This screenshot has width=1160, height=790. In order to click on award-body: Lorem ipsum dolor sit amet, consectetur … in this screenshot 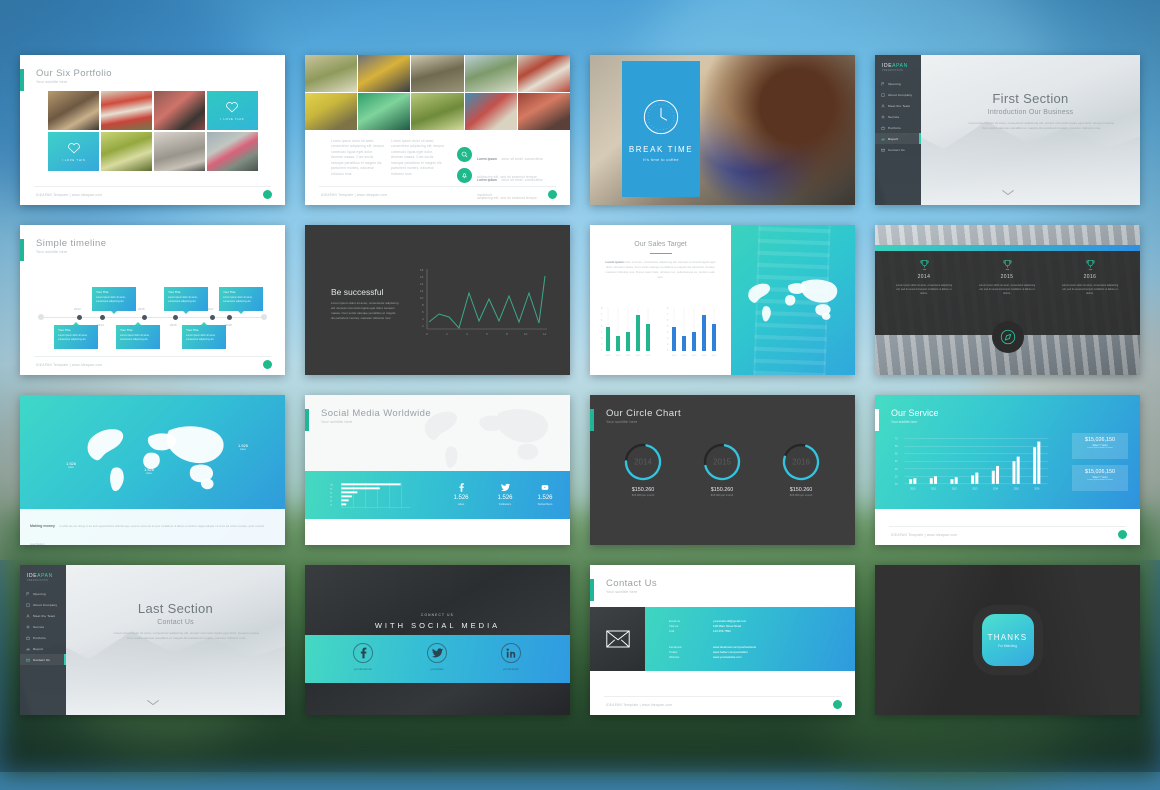, I will do `click(1007, 290)`.